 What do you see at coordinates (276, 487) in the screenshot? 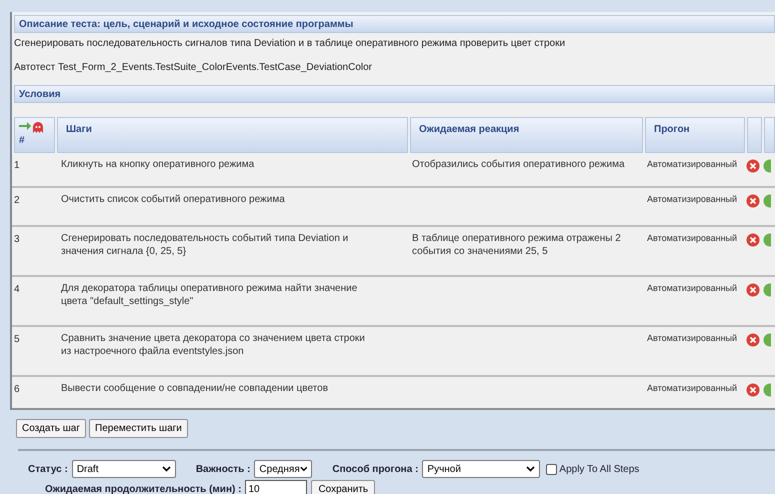
I see `duration-field: 10` at bounding box center [276, 487].